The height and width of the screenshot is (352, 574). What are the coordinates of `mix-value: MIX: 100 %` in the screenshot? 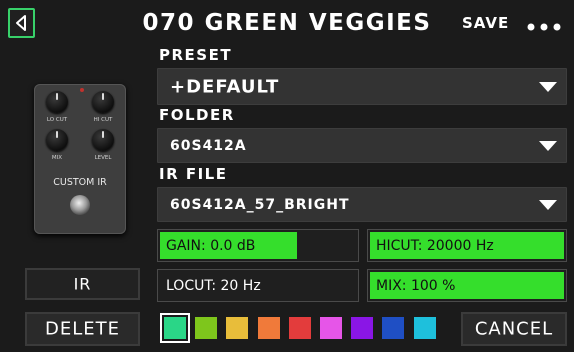 It's located at (416, 285).